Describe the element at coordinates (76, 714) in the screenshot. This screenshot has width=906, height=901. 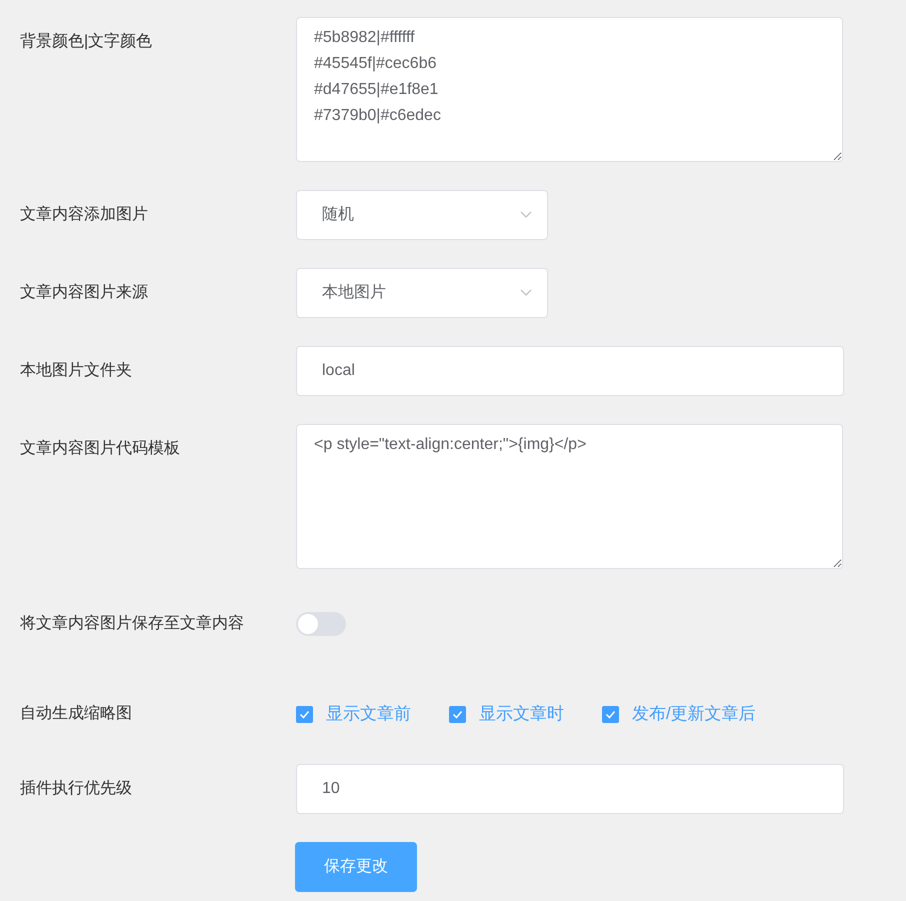
I see `field-label: 自动生成缩略图` at that location.